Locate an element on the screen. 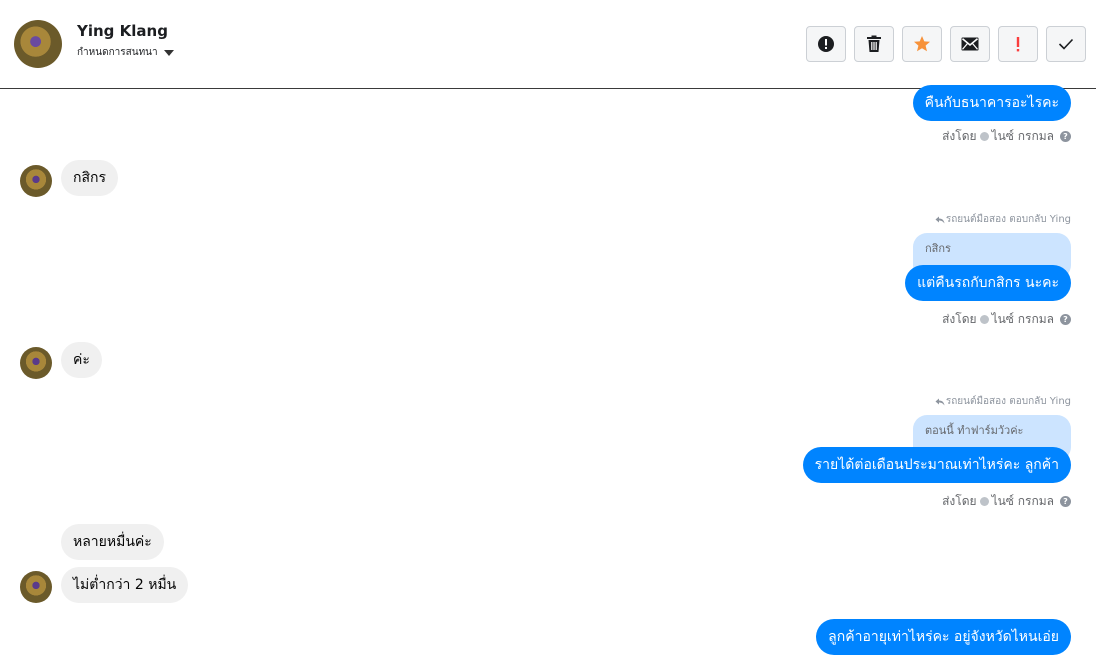 The image size is (1096, 664). incoming-message: กสิกร is located at coordinates (90, 178).